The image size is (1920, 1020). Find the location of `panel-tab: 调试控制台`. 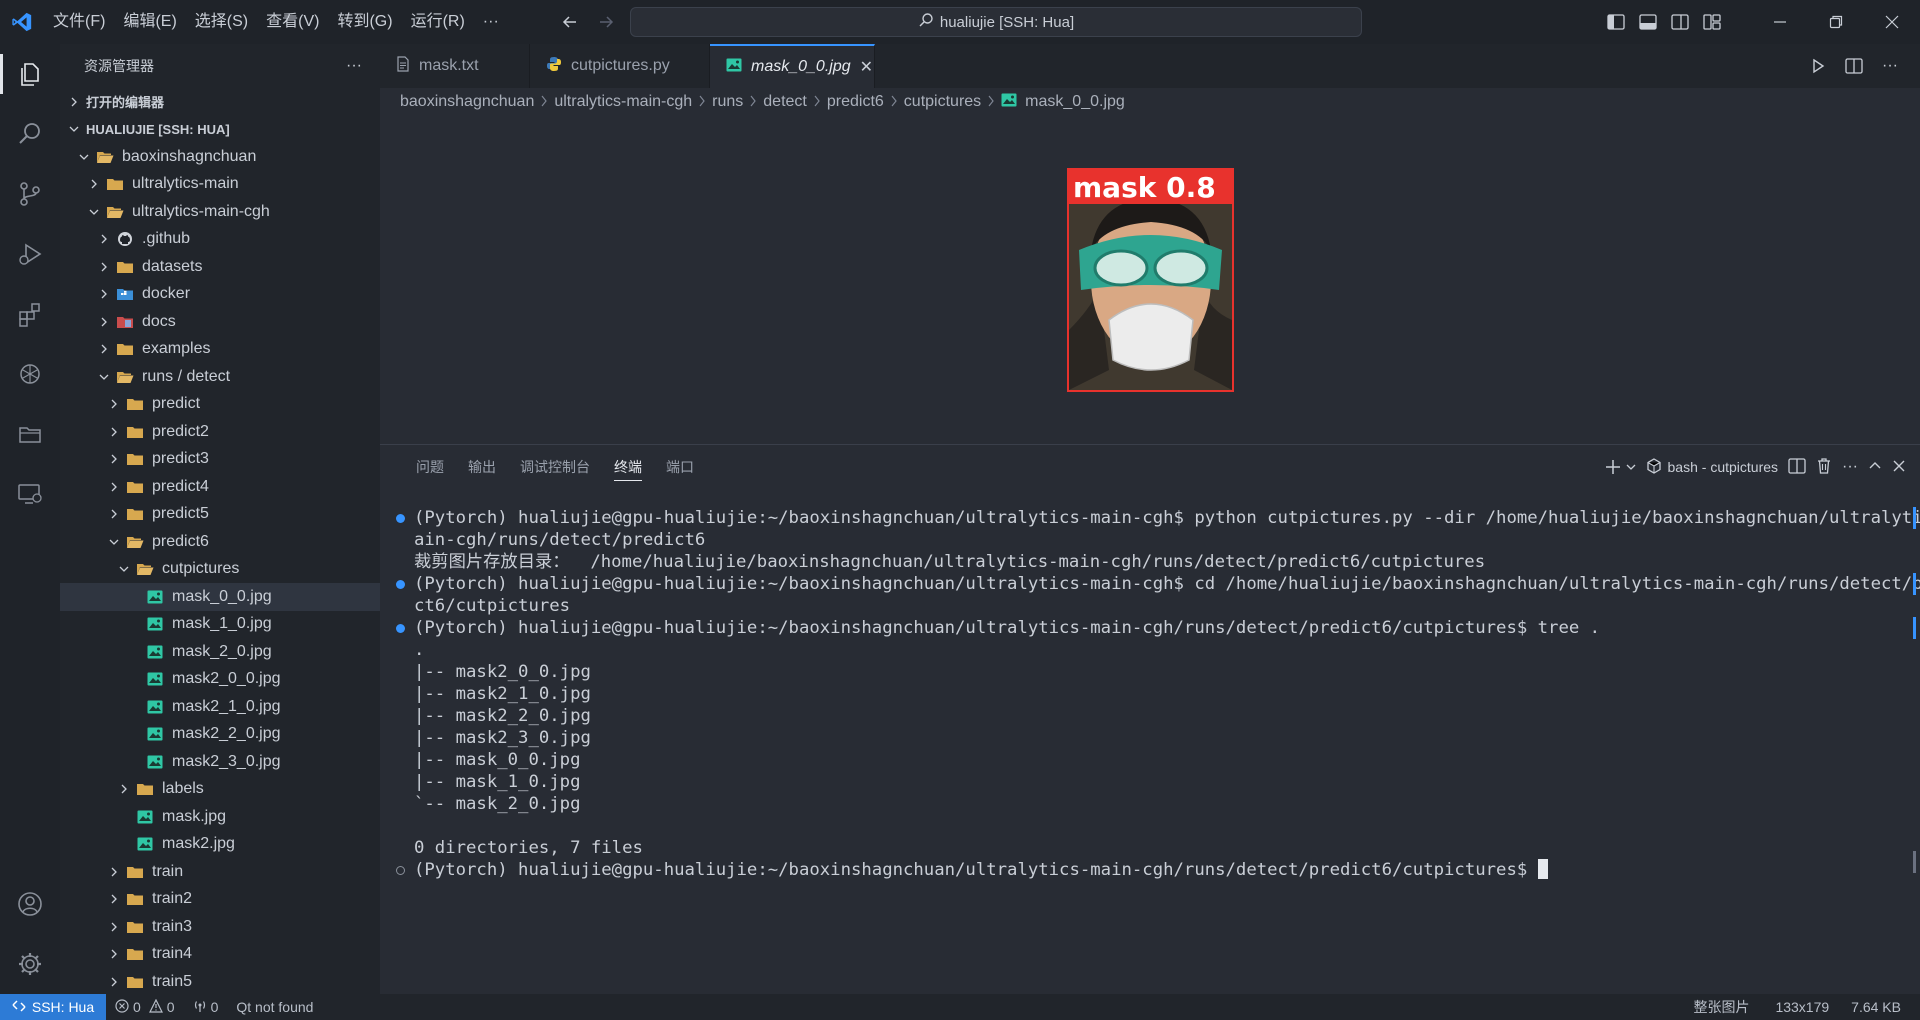

panel-tab: 调试控制台 is located at coordinates (555, 467).